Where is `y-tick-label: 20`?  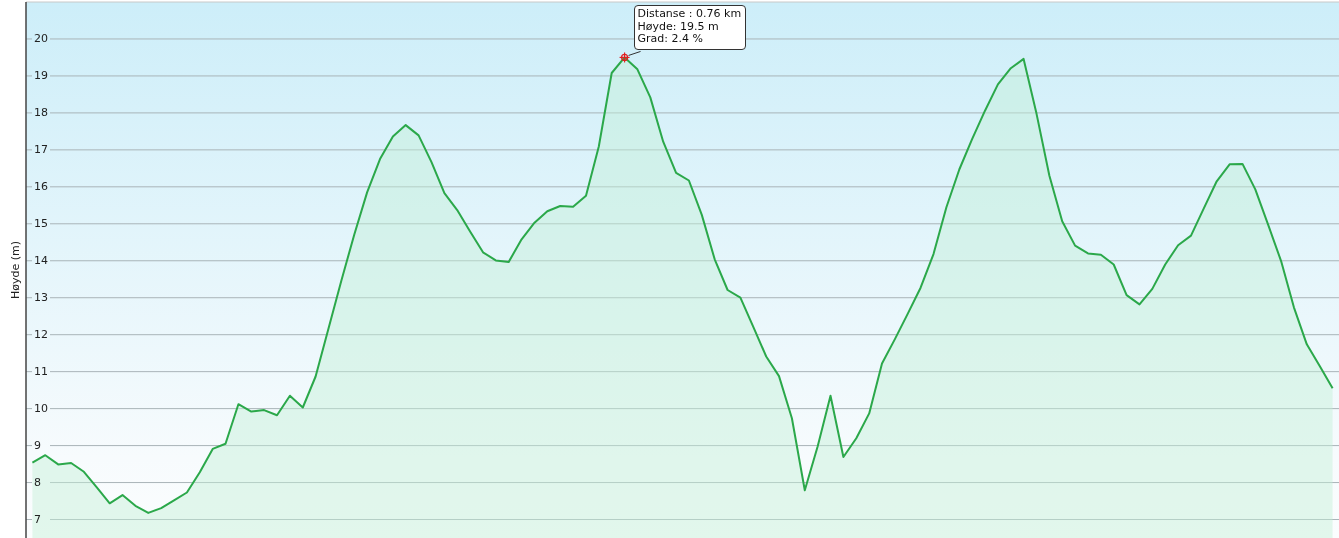 y-tick-label: 20 is located at coordinates (41, 39).